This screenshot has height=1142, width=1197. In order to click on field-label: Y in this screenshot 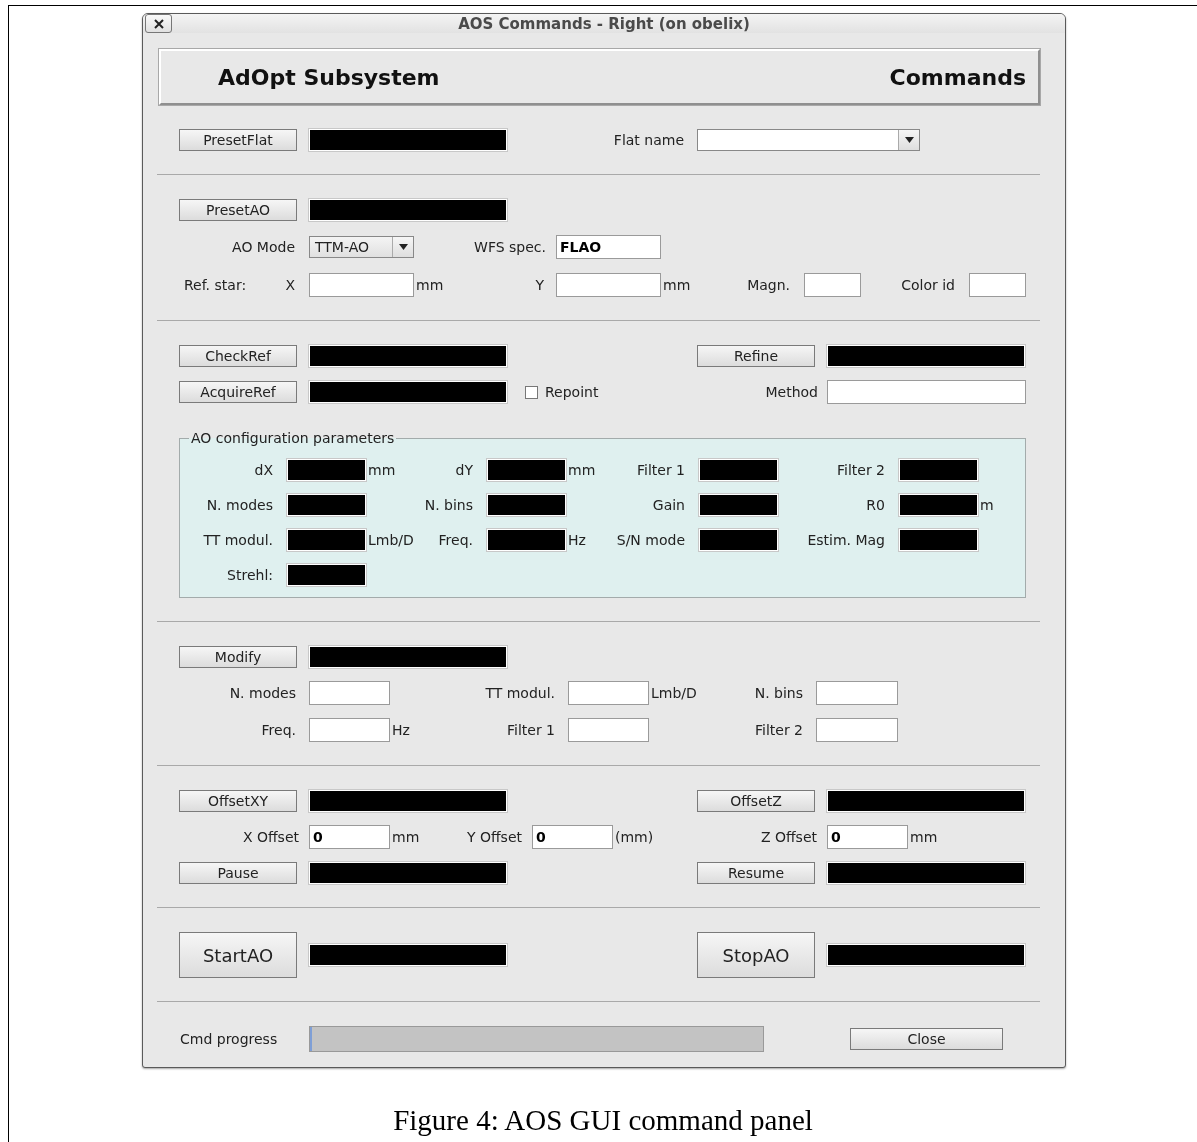, I will do `click(539, 285)`.